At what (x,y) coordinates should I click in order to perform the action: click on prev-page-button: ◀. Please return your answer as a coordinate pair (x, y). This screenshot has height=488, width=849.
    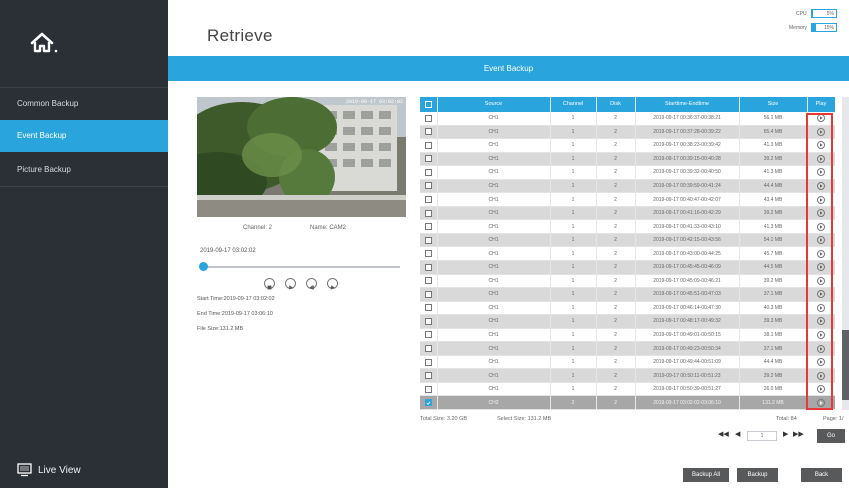
    Looking at the image, I should click on (737, 434).